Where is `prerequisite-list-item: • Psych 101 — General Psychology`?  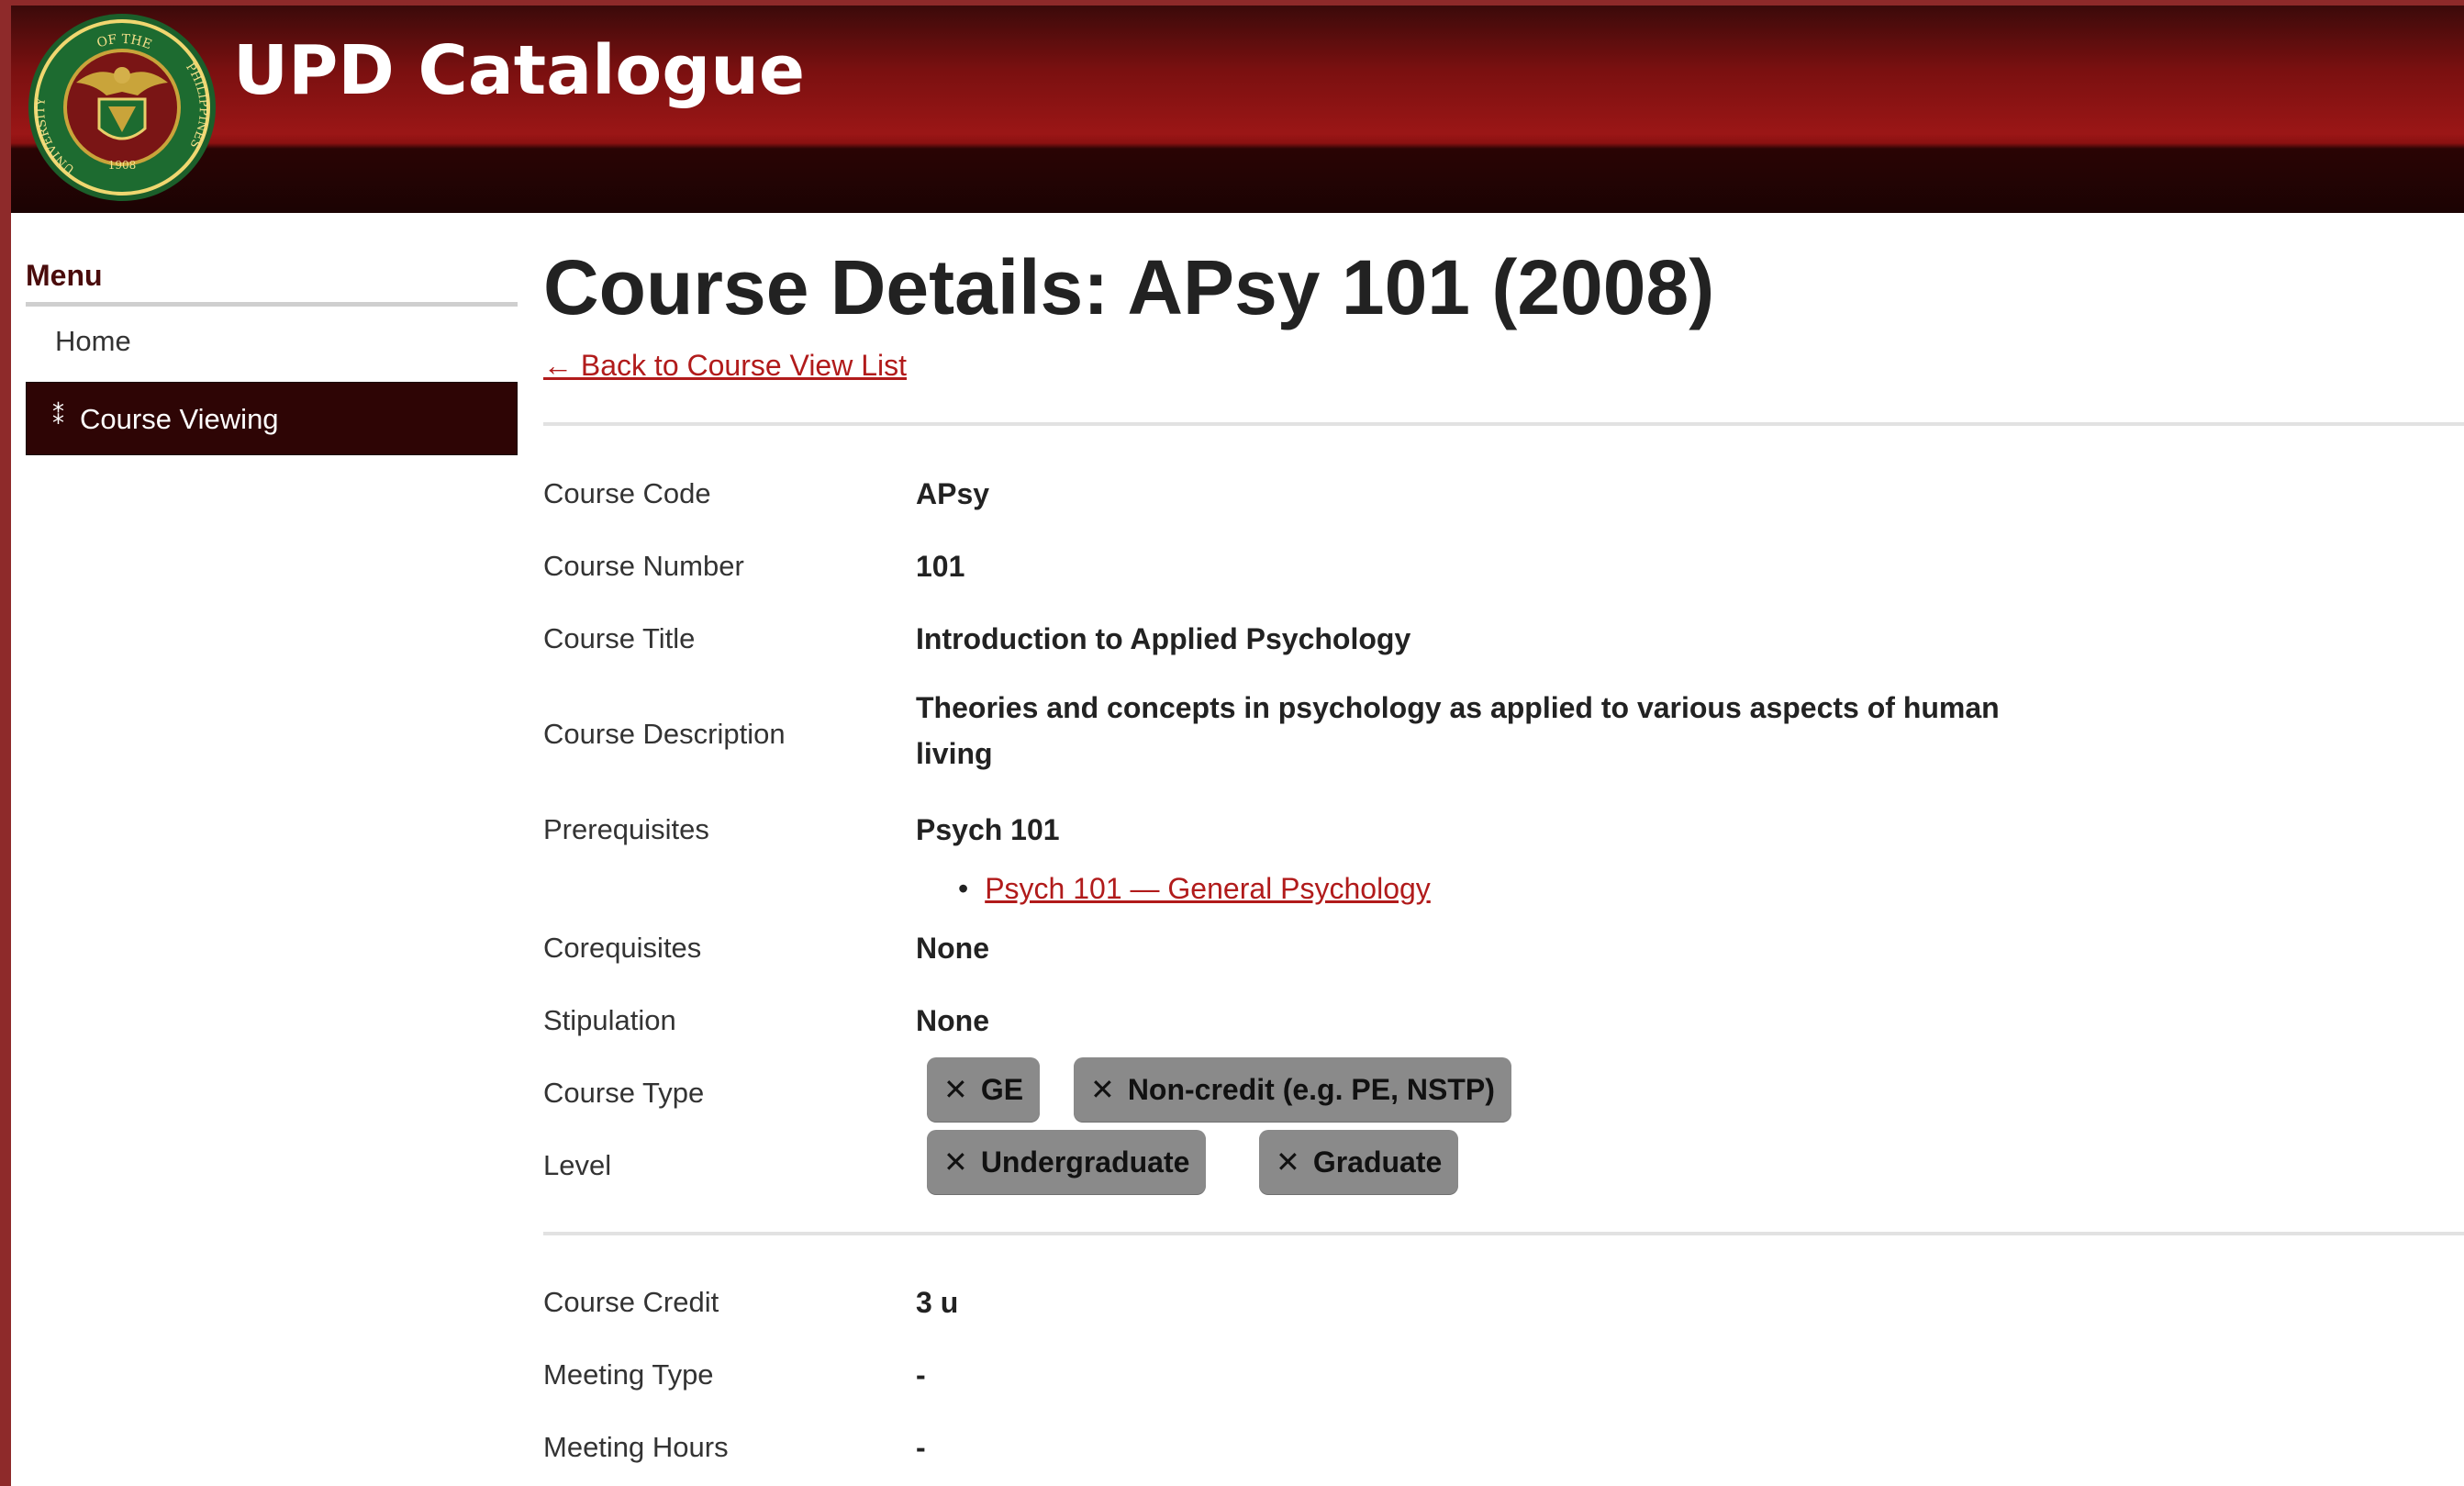
prerequisite-list-item: • Psych 101 — General Psychology is located at coordinates (1195, 889).